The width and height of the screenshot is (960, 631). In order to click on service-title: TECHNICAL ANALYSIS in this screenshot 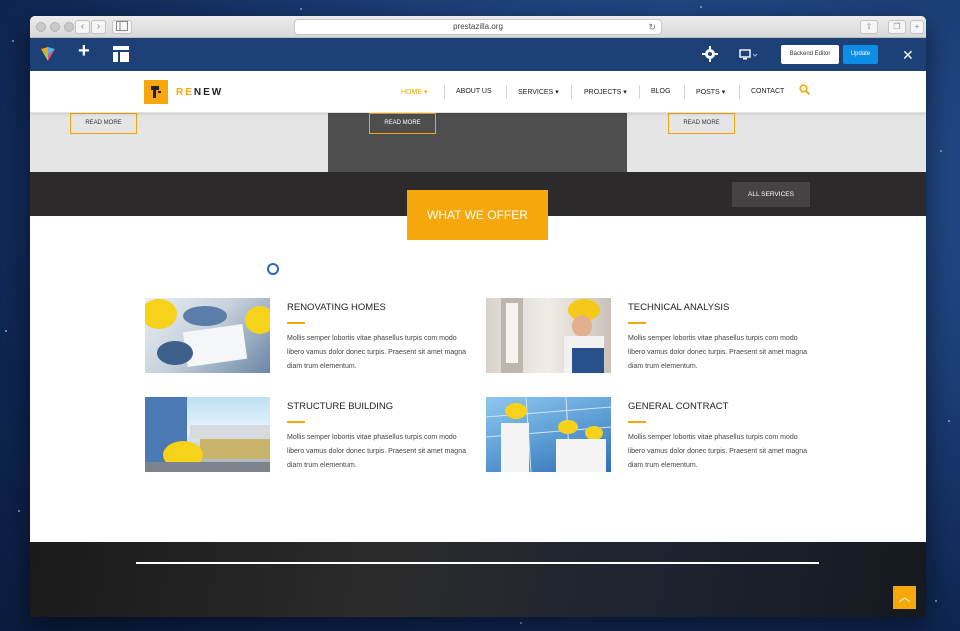, I will do `click(679, 307)`.